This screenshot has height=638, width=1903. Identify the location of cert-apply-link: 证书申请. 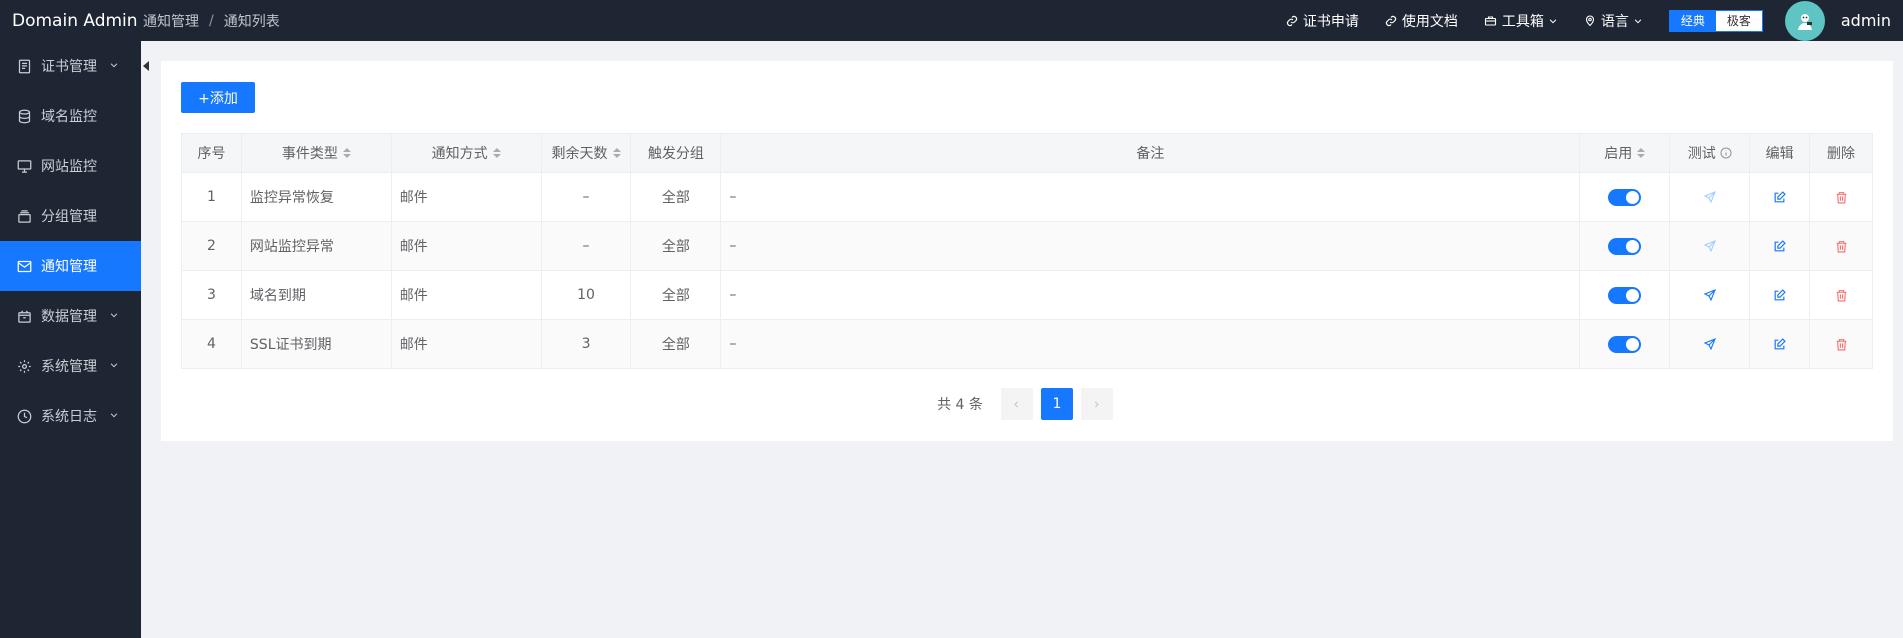
(1322, 21).